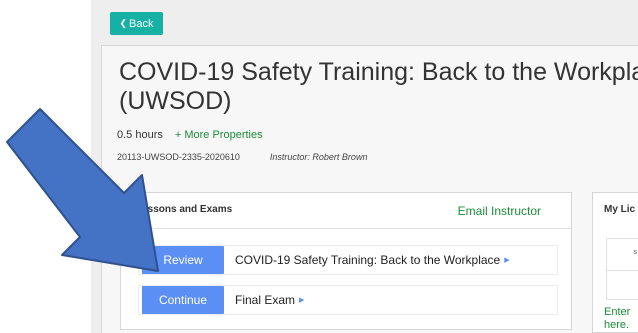  I want to click on exam-name-label: Final Exam, so click(265, 300).